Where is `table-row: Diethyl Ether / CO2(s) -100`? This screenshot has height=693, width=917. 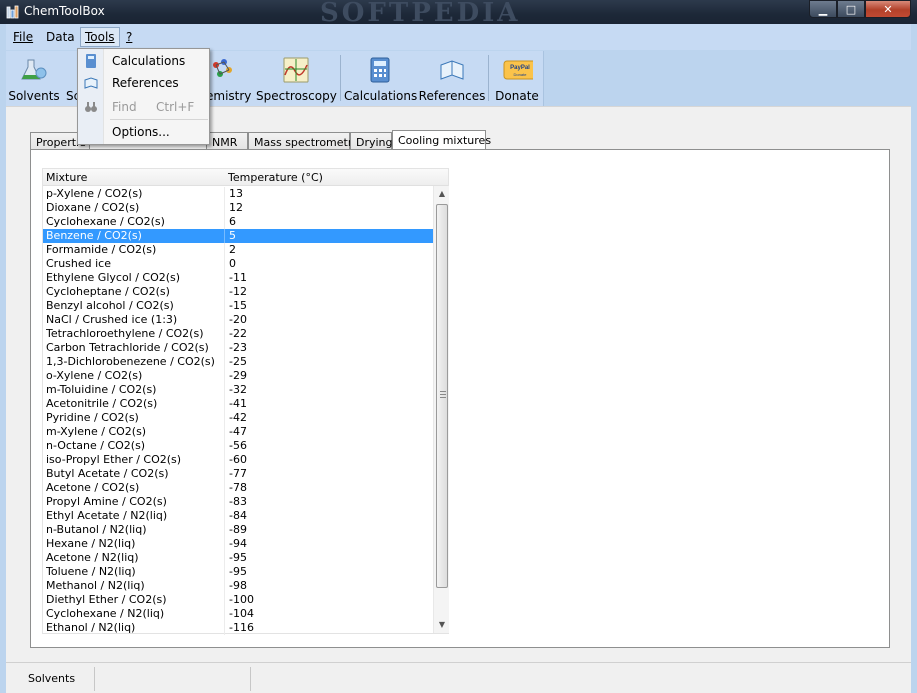 table-row: Diethyl Ether / CO2(s) -100 is located at coordinates (238, 600).